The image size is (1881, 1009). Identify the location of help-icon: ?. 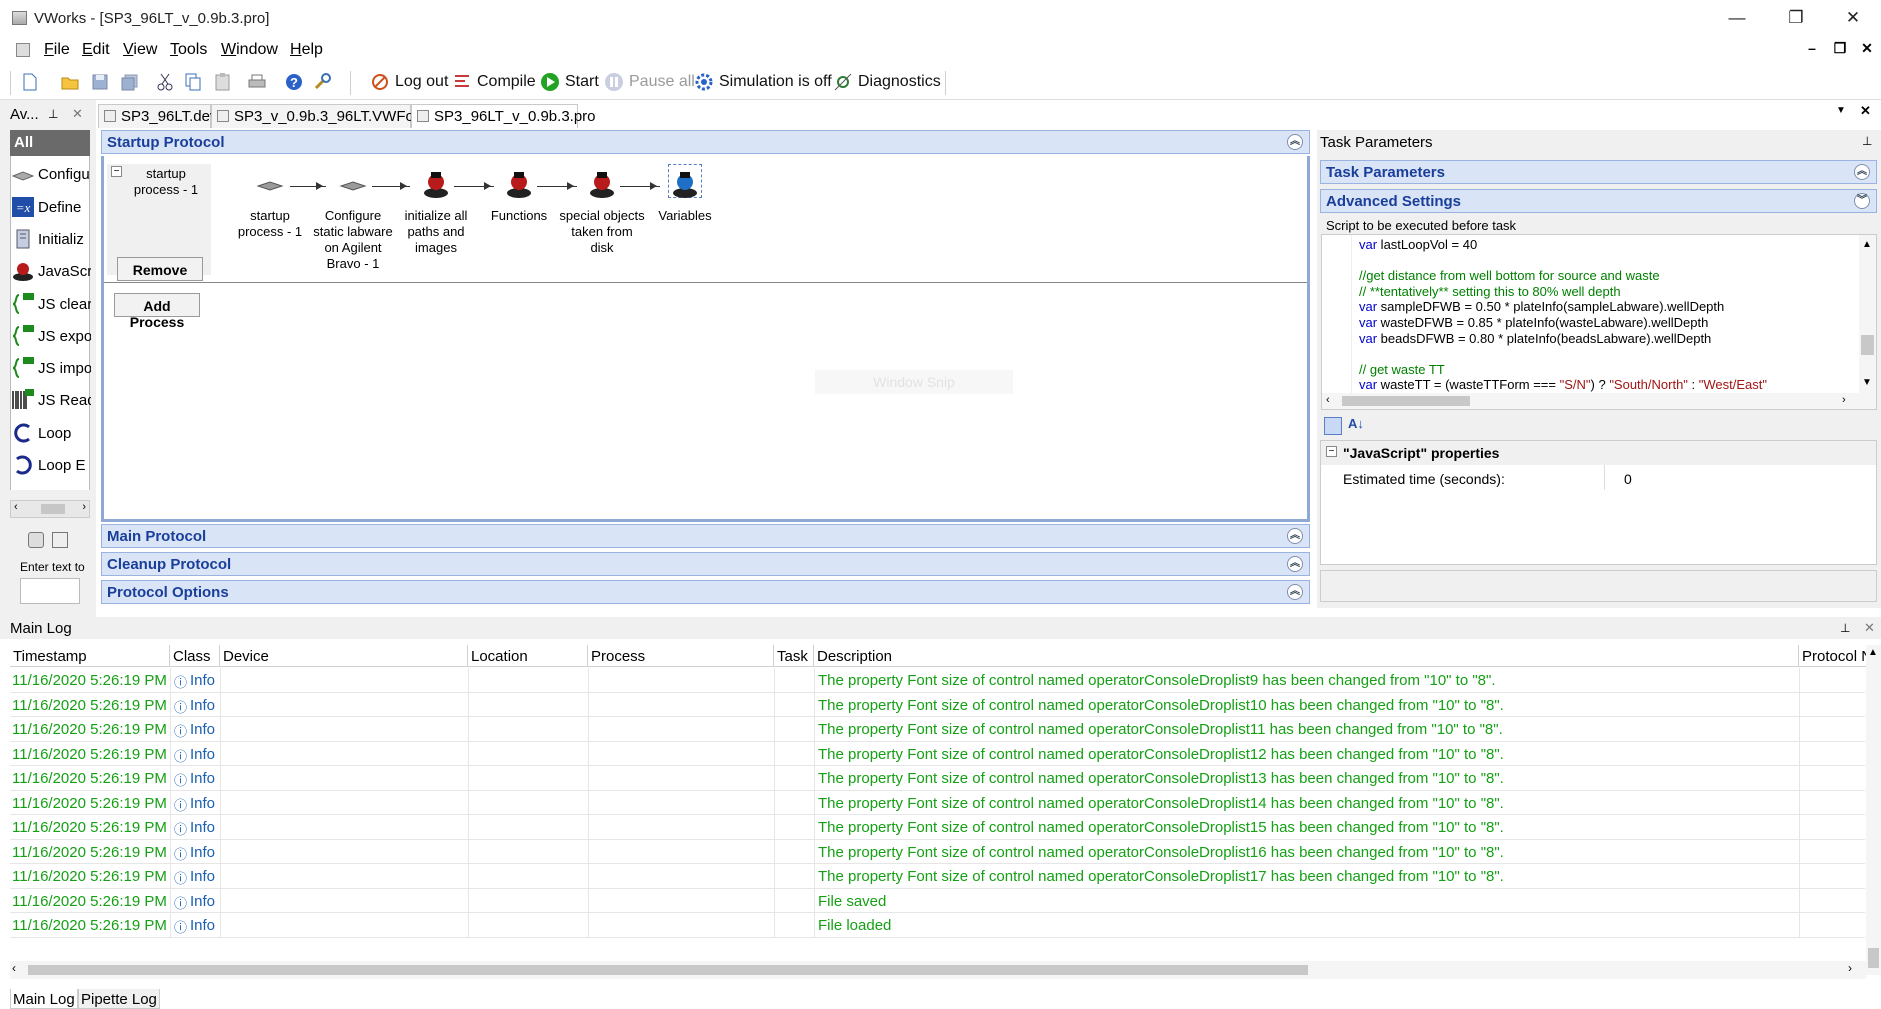
(296, 82).